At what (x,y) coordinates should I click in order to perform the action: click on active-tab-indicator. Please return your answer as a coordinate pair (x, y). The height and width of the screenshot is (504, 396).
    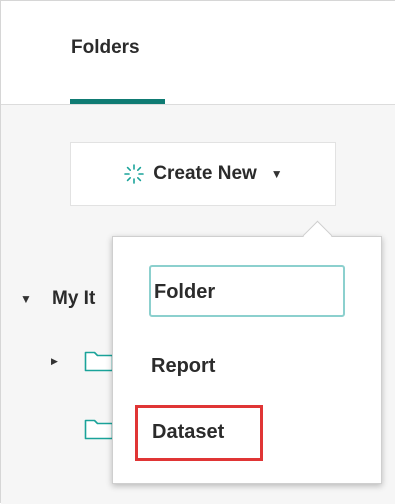
    Looking at the image, I should click on (117, 101).